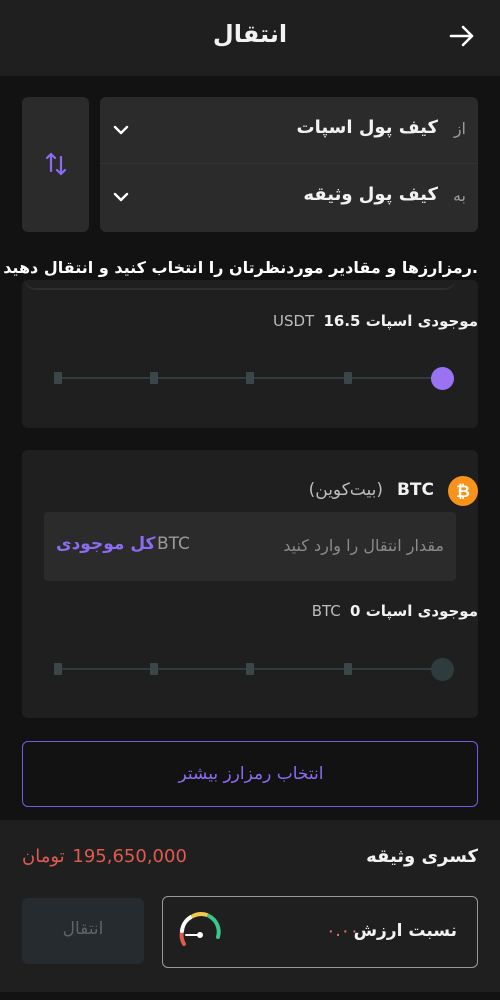 This screenshot has width=500, height=1000. Describe the element at coordinates (129, 856) in the screenshot. I see `collateral-amount: 195,650,000` at that location.